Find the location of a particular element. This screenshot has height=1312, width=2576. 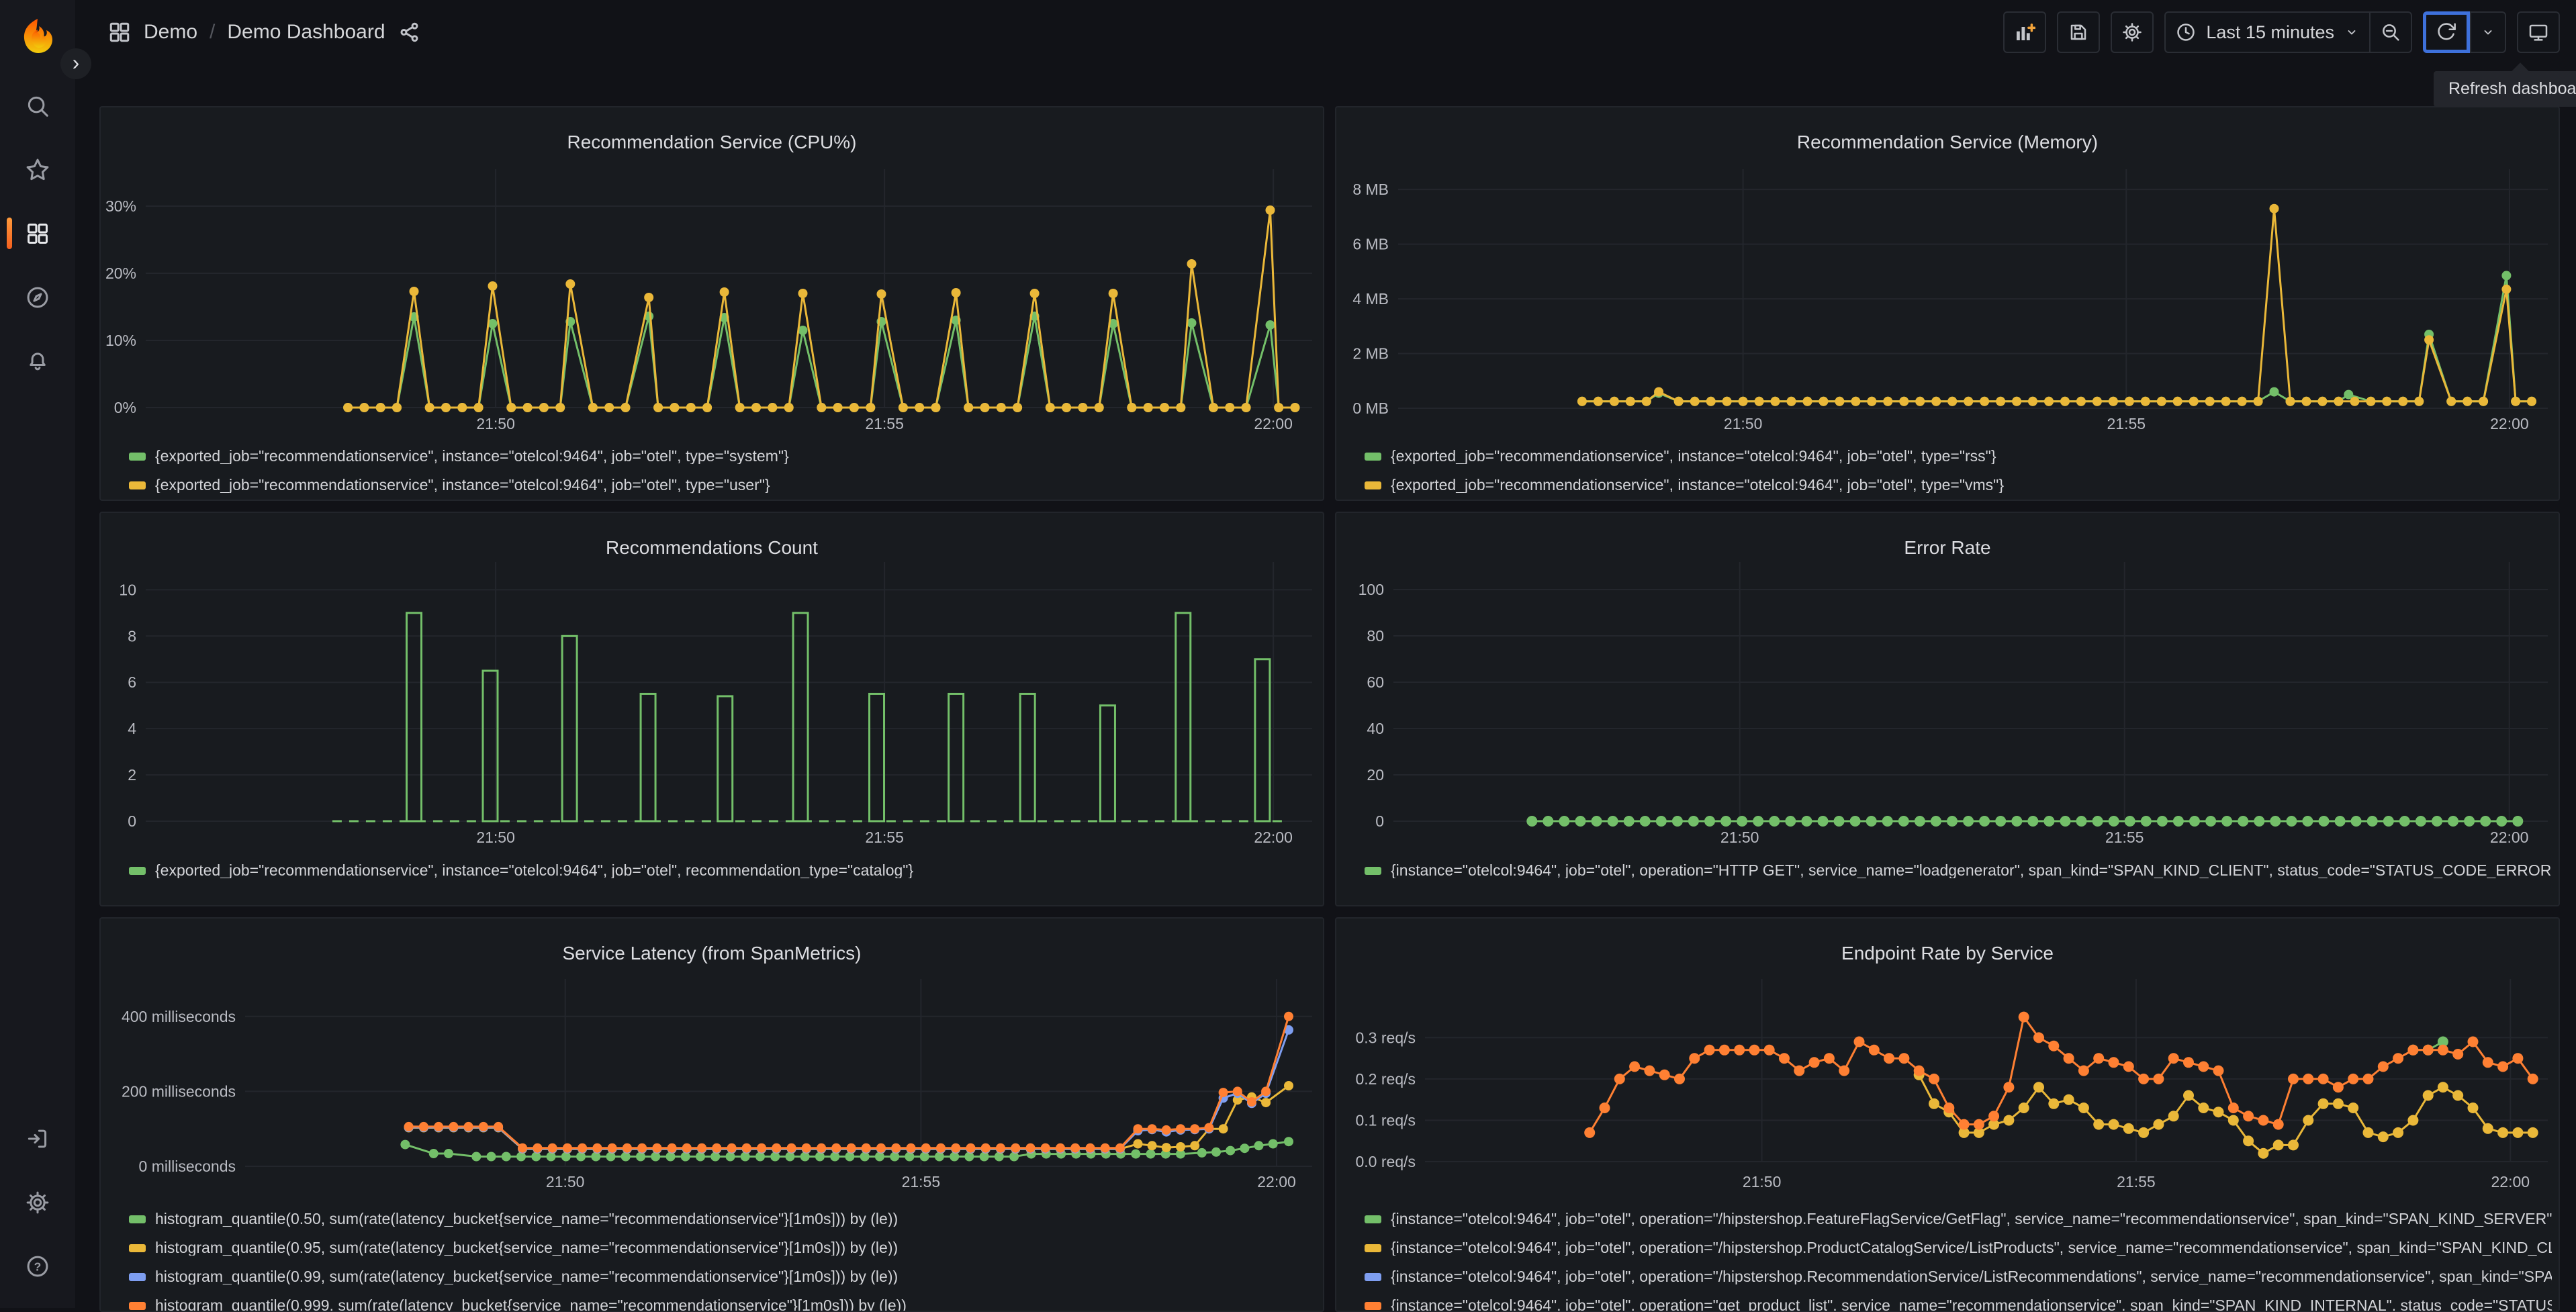

panel-title: Service Latency (from SpanMetrics) is located at coordinates (712, 953).